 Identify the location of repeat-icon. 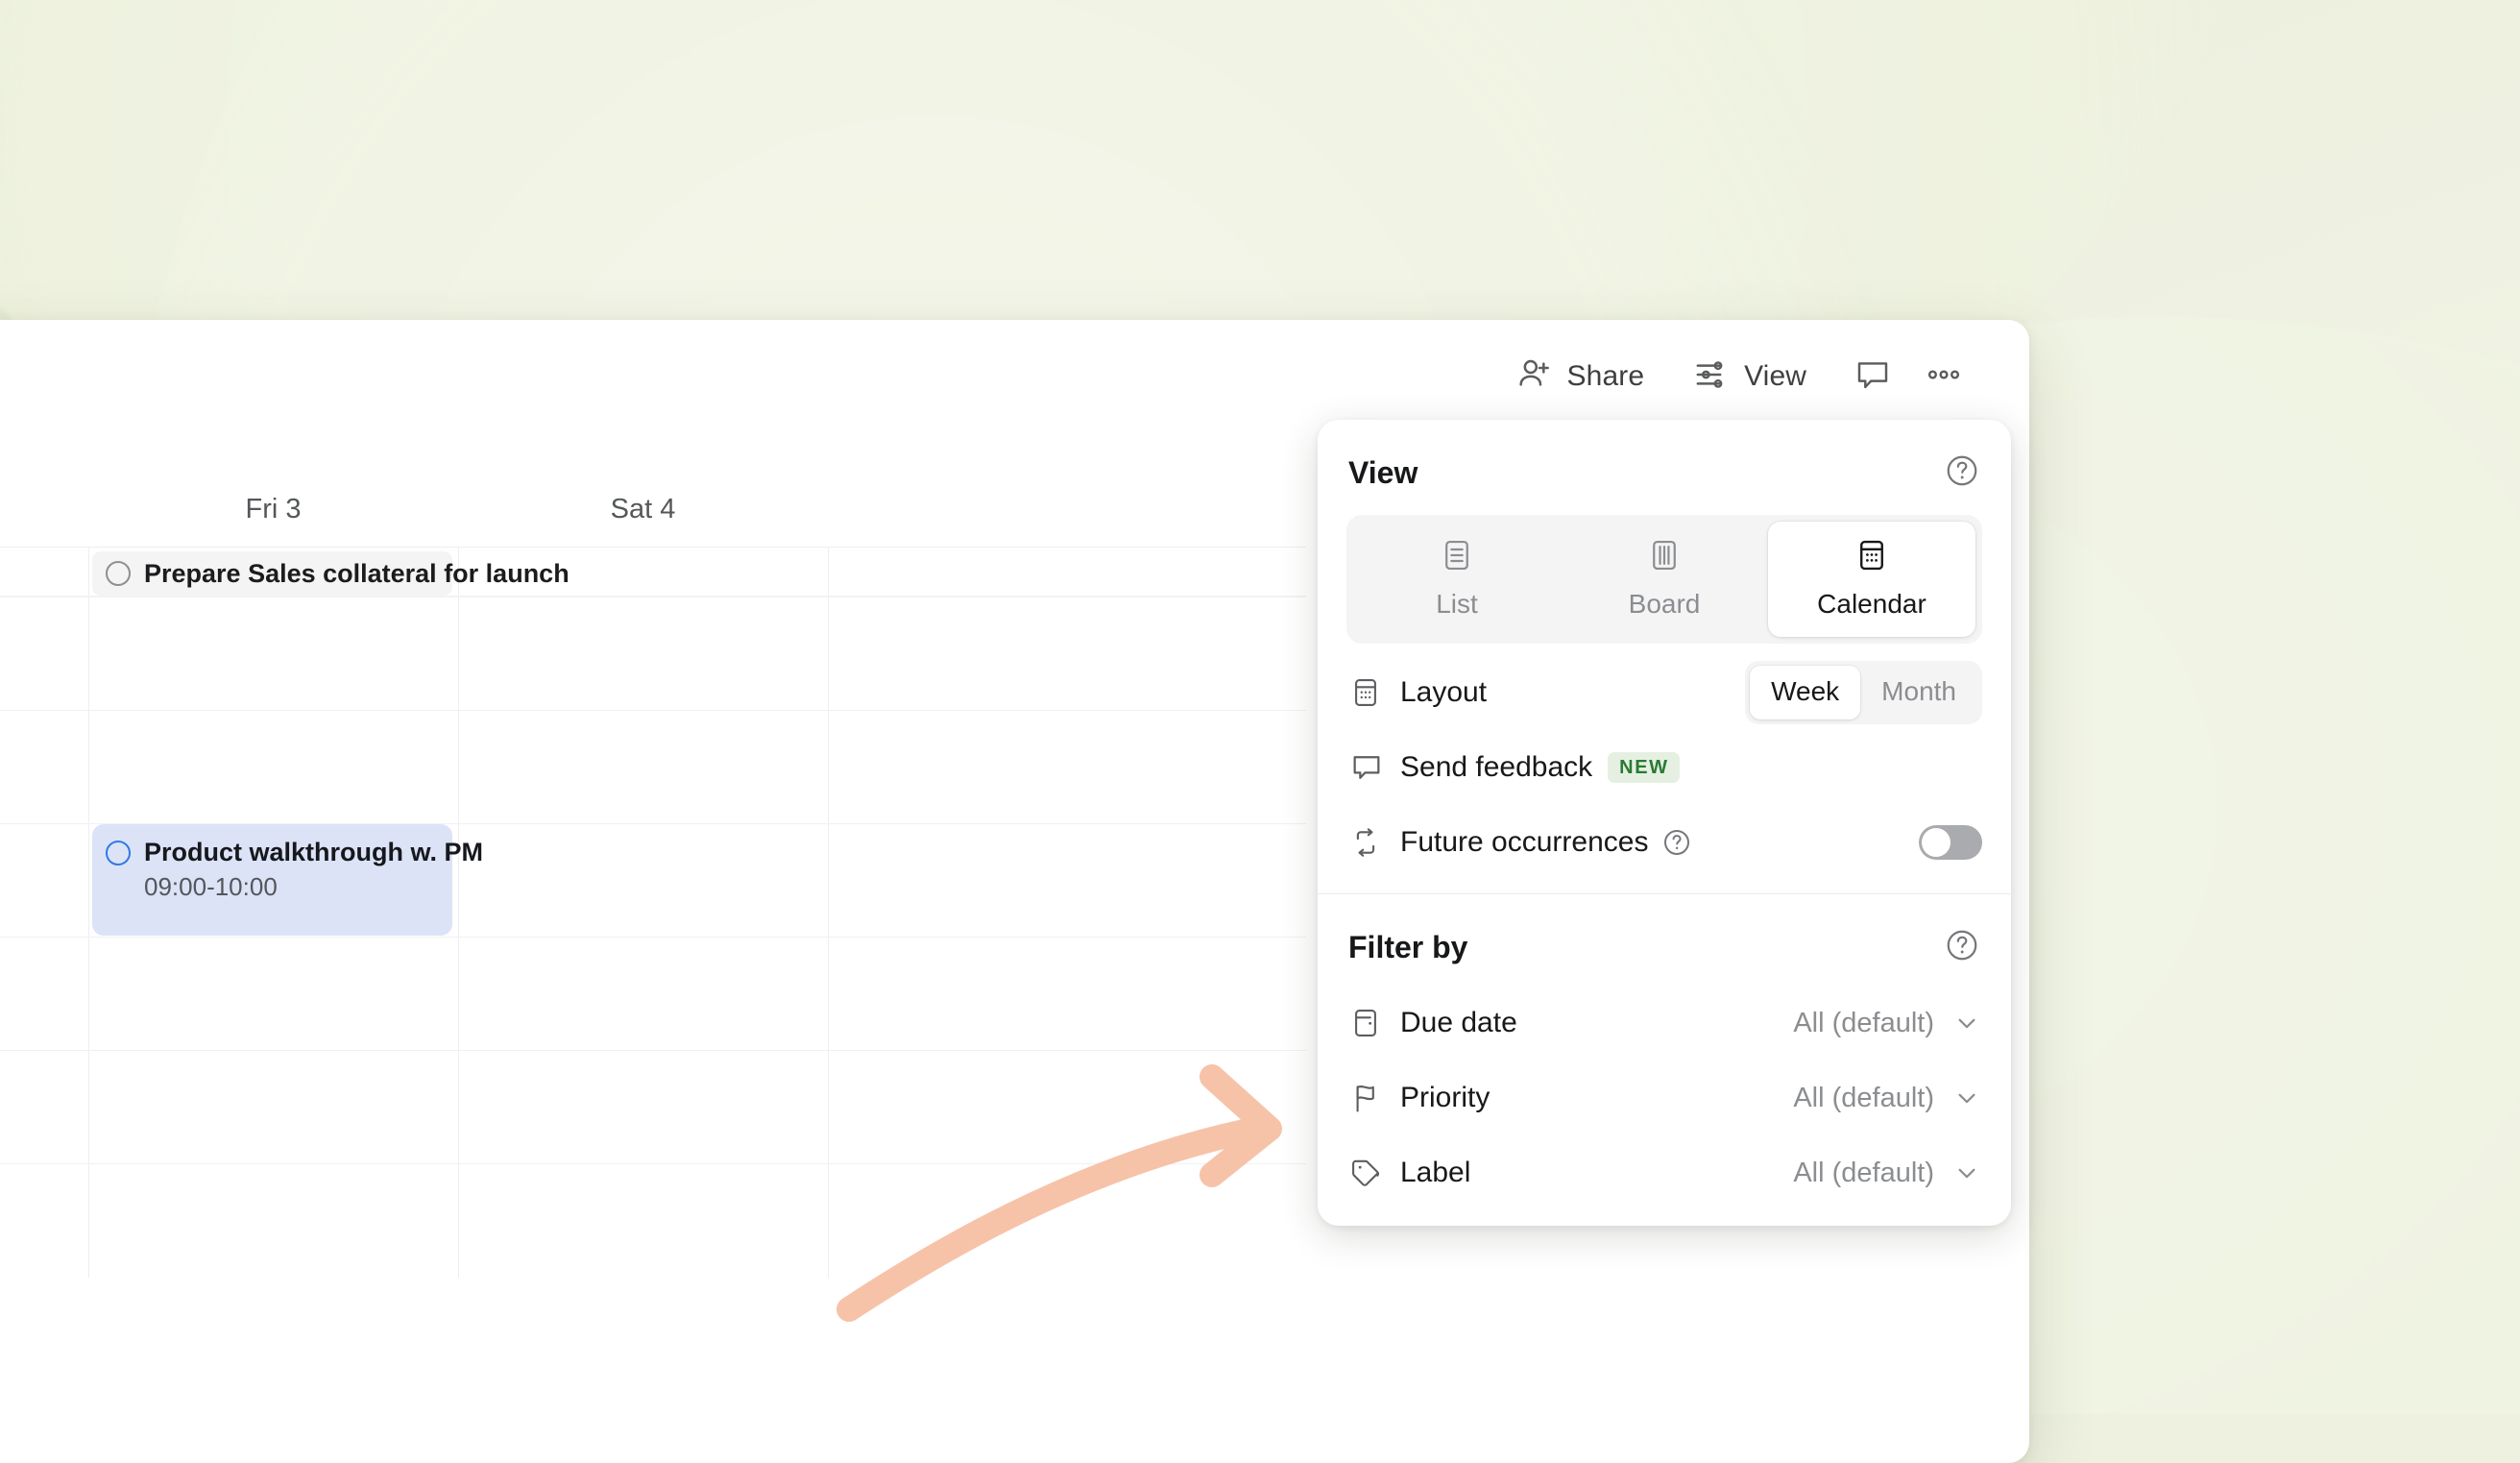
(1374, 842).